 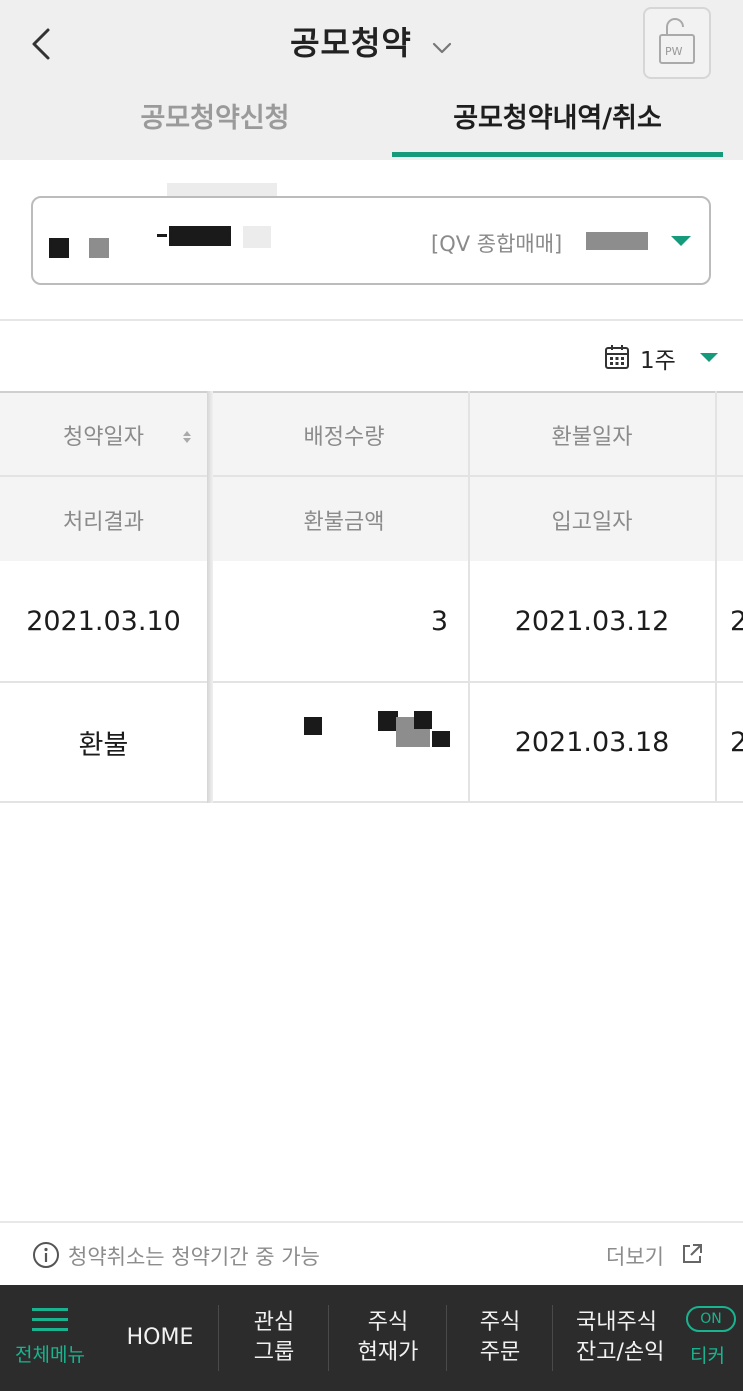 I want to click on toggle-label: ON, so click(x=711, y=1319).